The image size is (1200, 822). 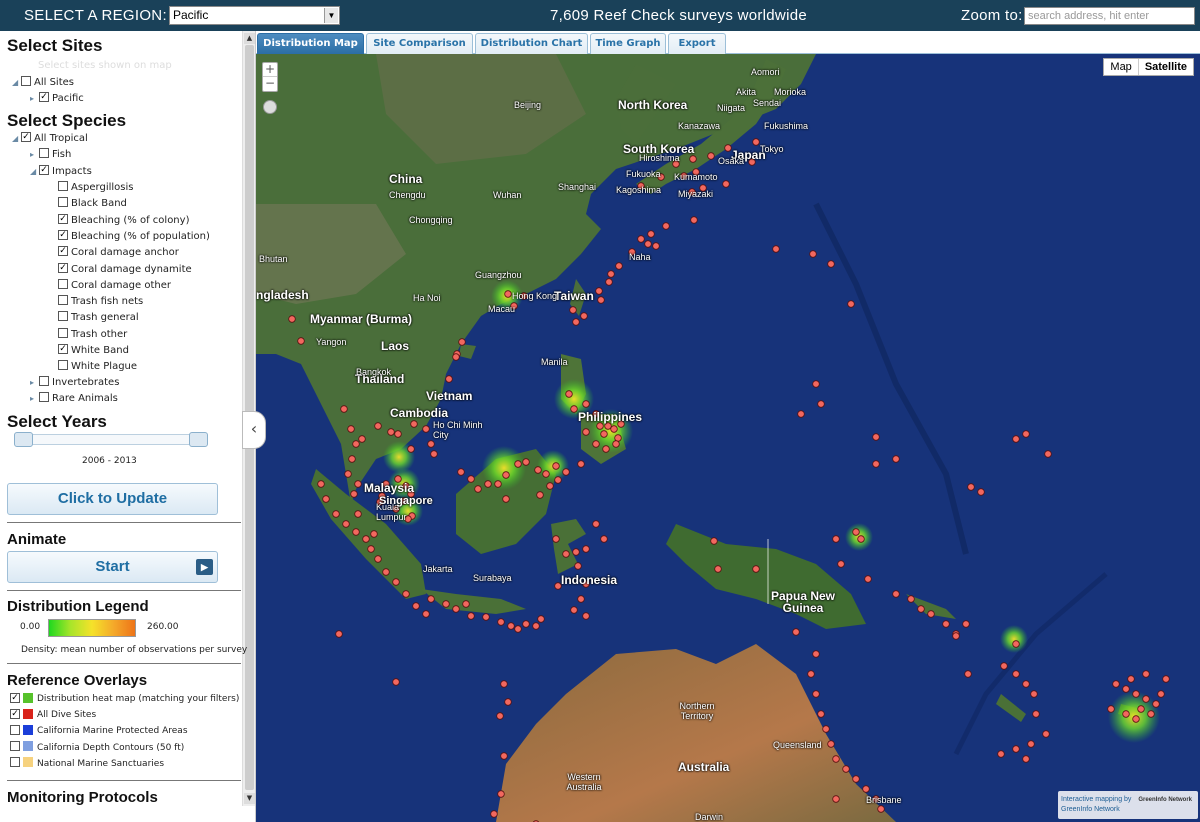 I want to click on select-years-title: Select Years, so click(x=57, y=421).